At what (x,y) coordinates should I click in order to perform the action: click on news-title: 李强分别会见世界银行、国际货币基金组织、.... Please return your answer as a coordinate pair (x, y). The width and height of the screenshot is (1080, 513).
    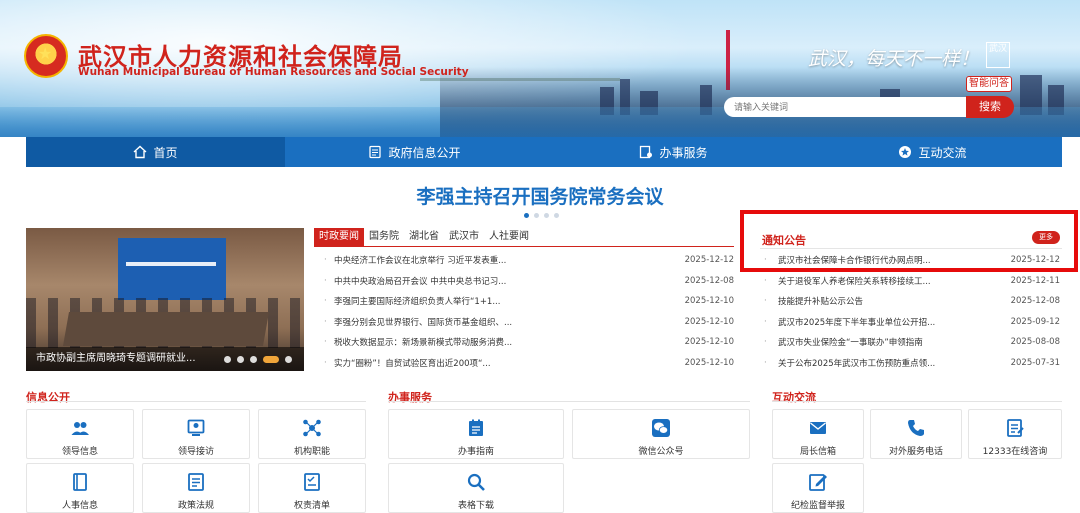
    Looking at the image, I should click on (508, 322).